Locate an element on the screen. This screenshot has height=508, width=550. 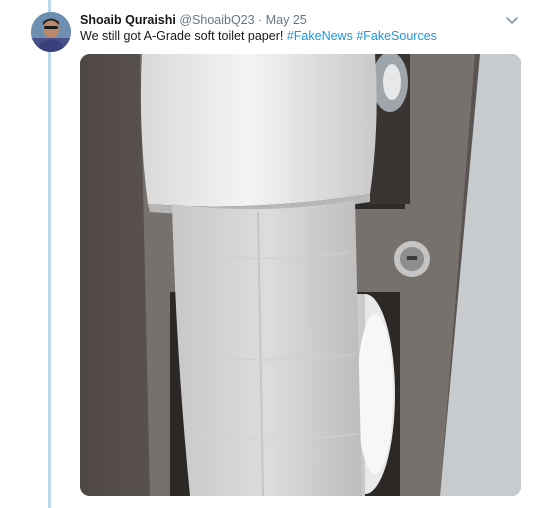
chevron-down-icon is located at coordinates (512, 20).